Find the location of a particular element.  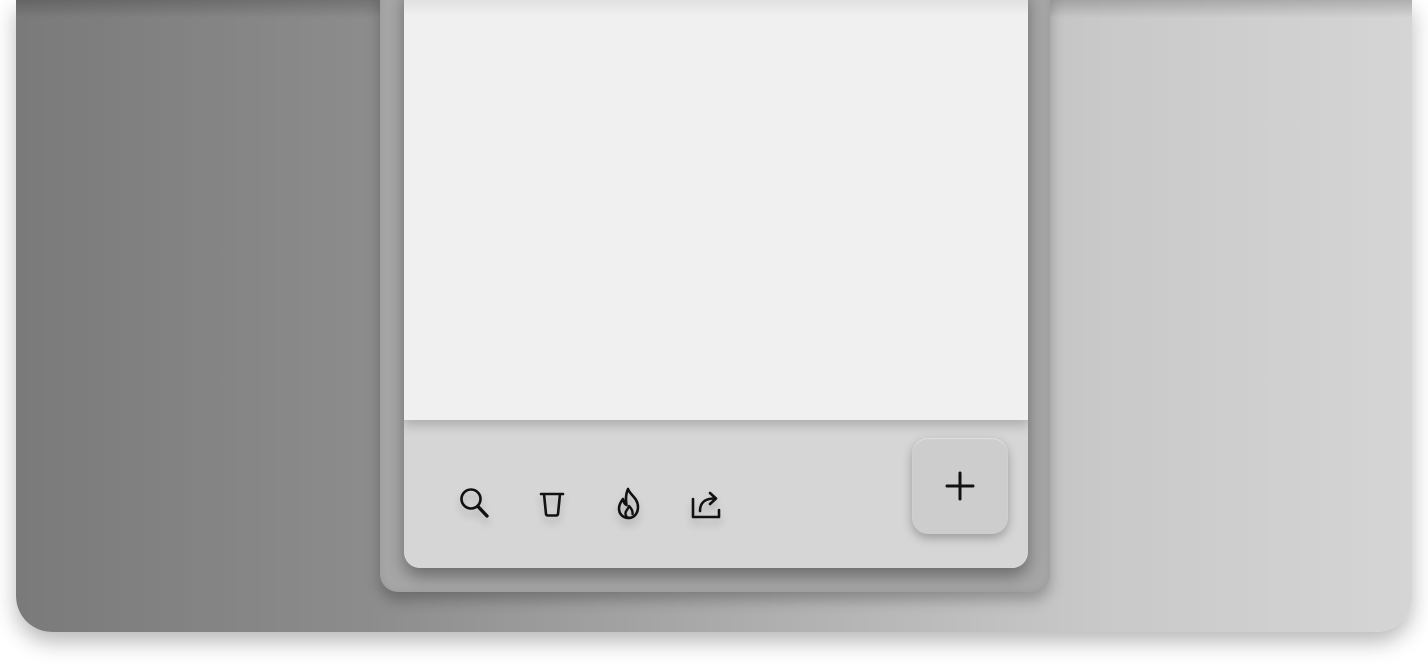

share-button is located at coordinates (706, 504).